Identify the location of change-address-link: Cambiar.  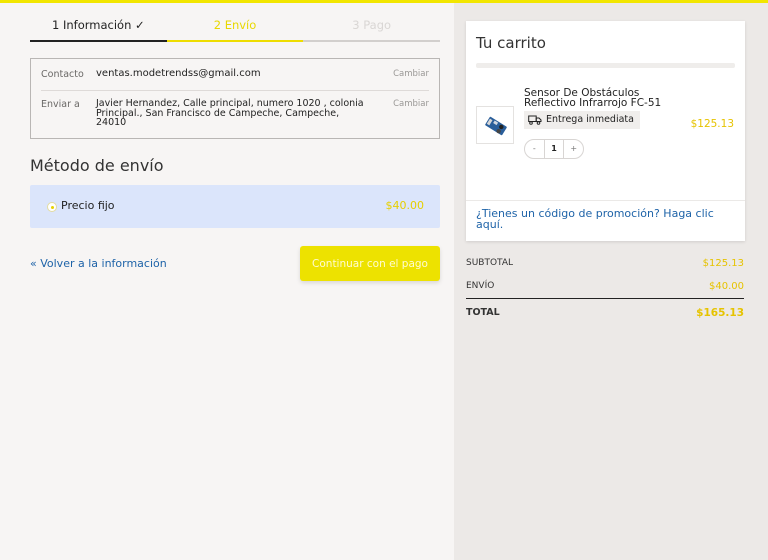
(411, 104).